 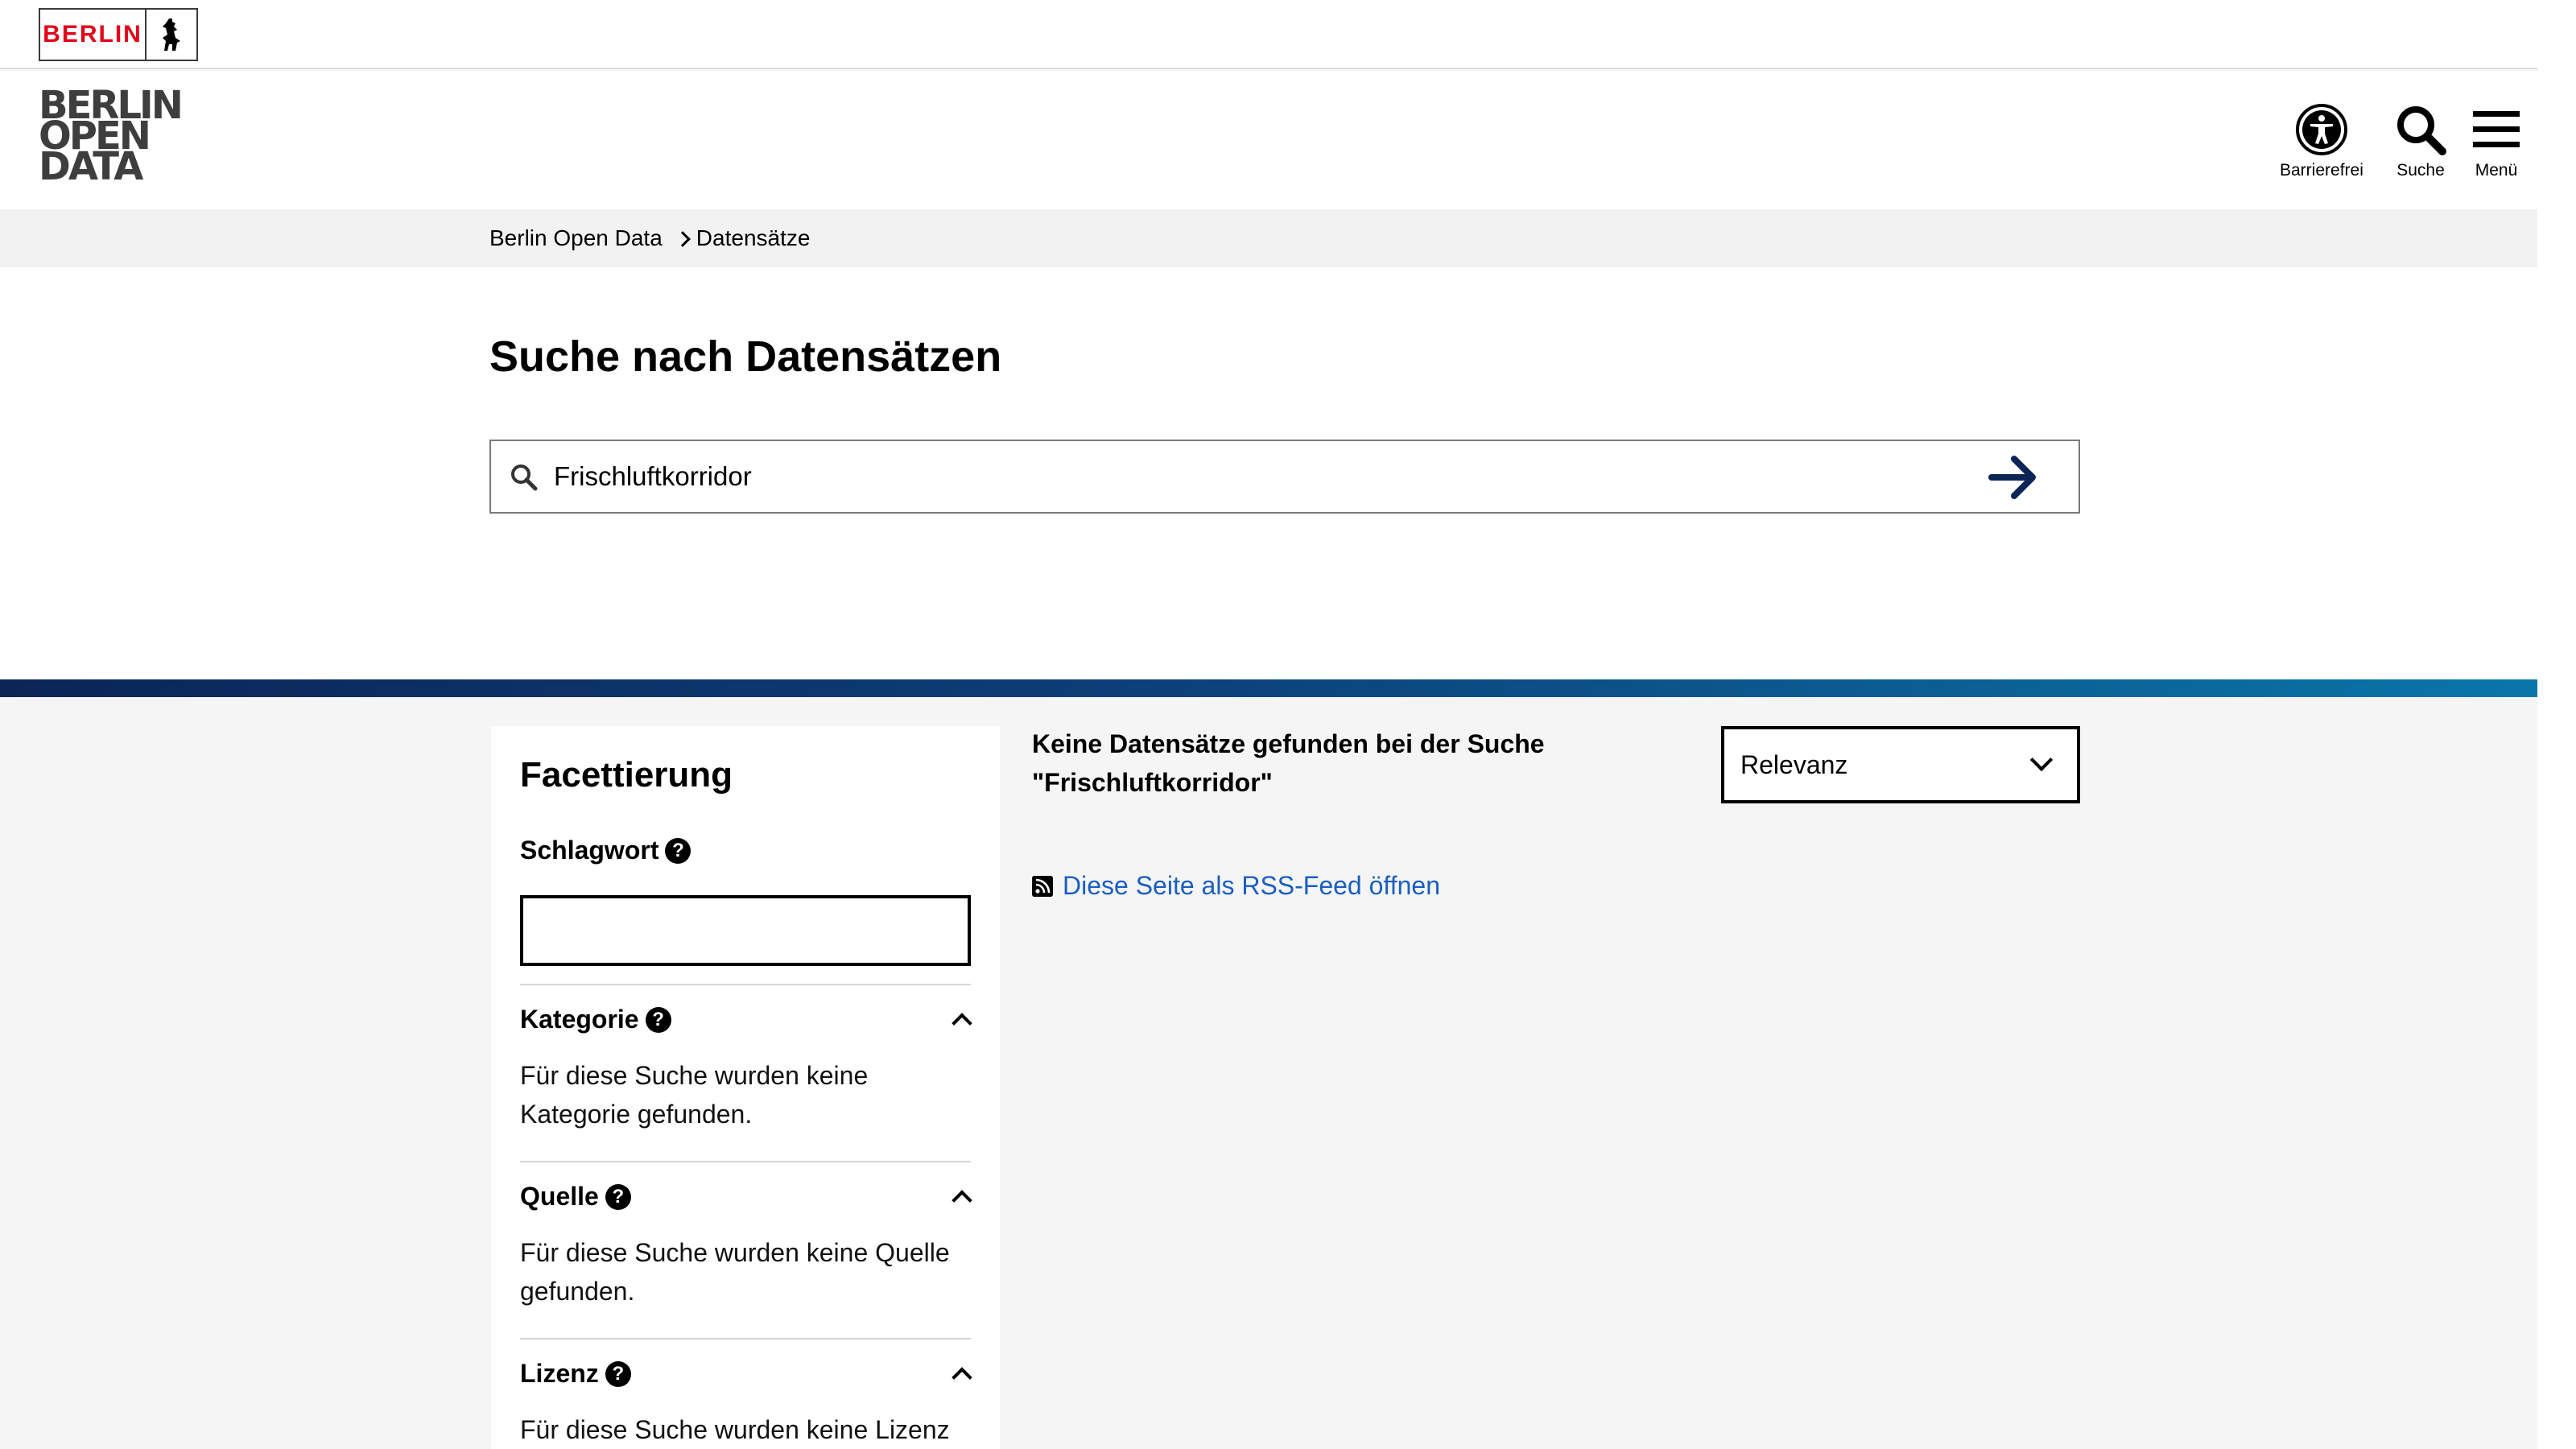 I want to click on page-title: Suche nach Datensätzen, so click(x=745, y=356).